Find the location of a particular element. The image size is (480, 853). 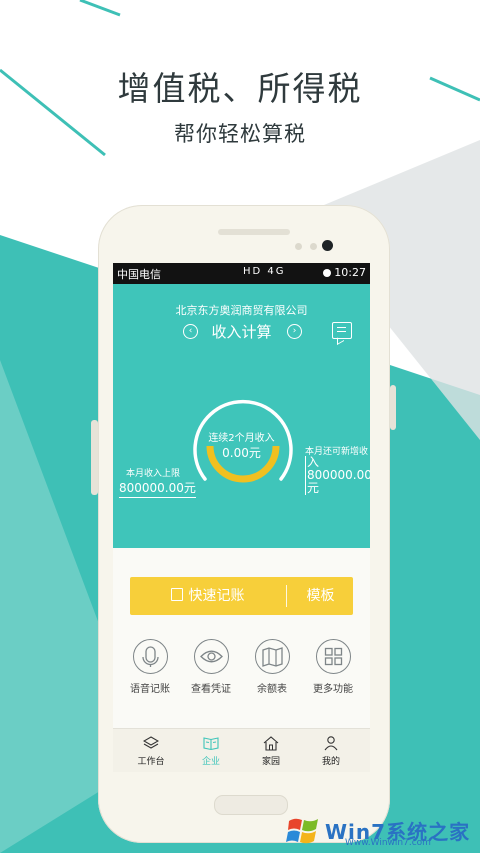

tab-label: 企业 is located at coordinates (210, 762).